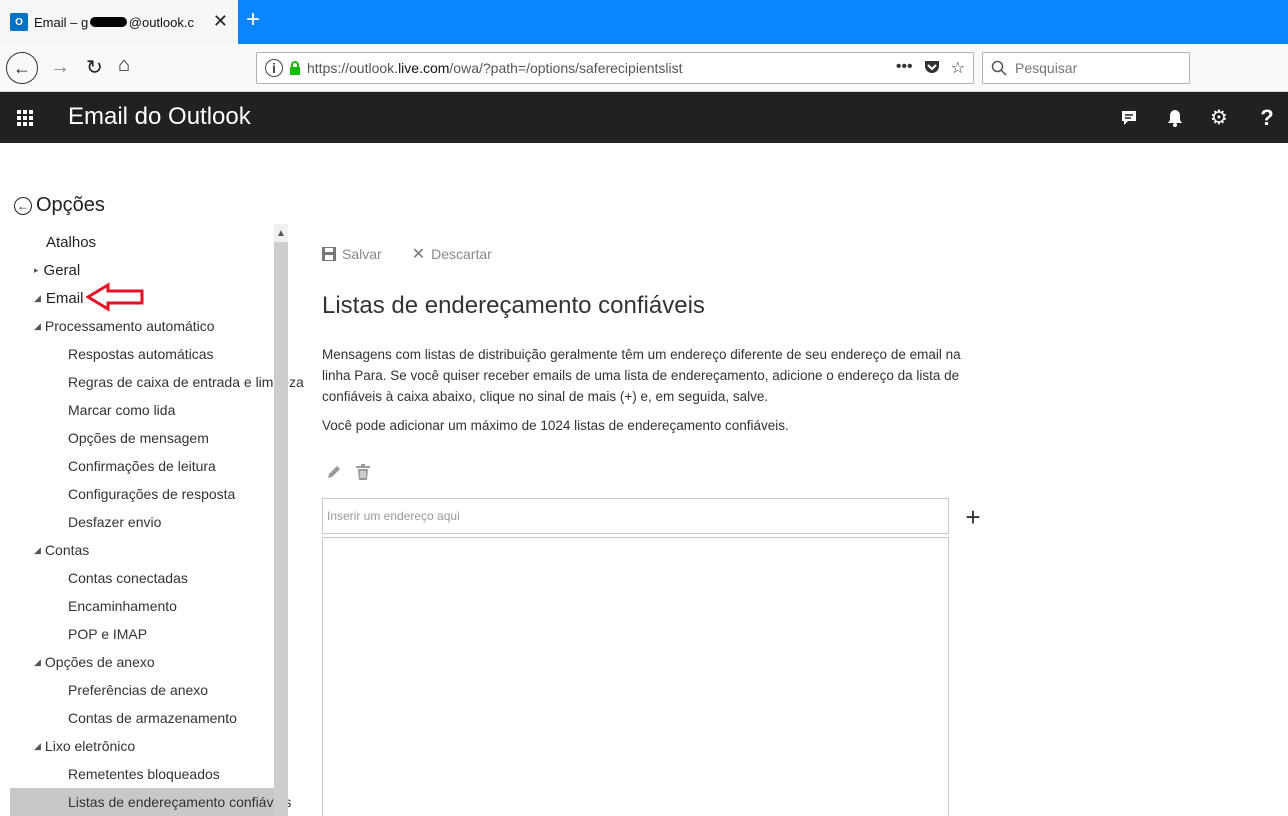  I want to click on sidebar-item-label: Configurações de resposta, so click(152, 494).